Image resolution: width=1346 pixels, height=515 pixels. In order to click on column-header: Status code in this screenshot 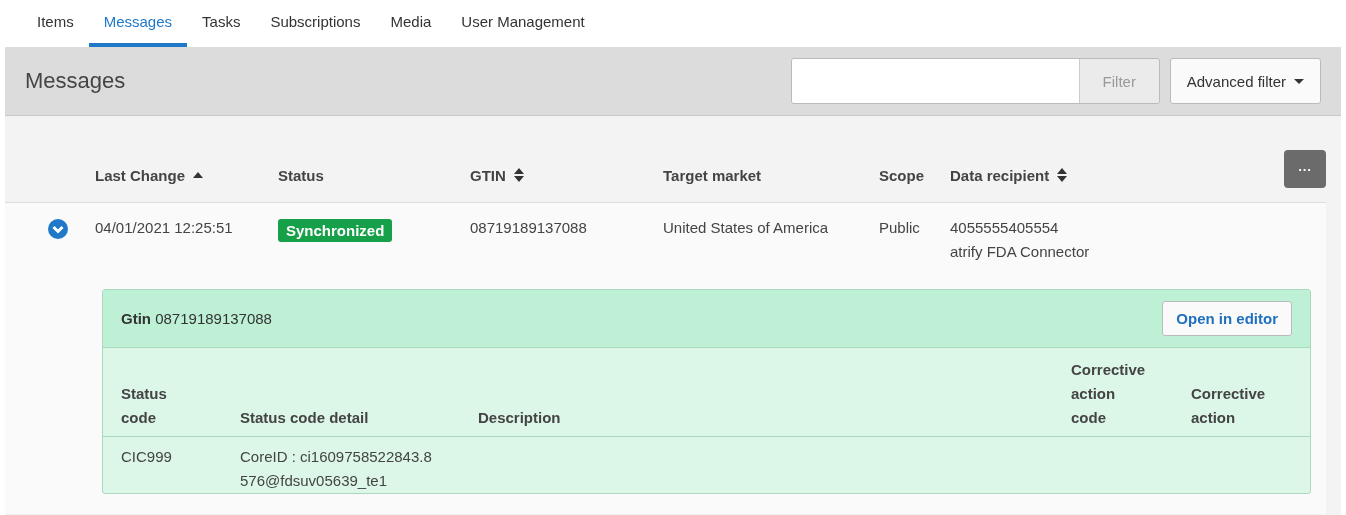, I will do `click(144, 406)`.